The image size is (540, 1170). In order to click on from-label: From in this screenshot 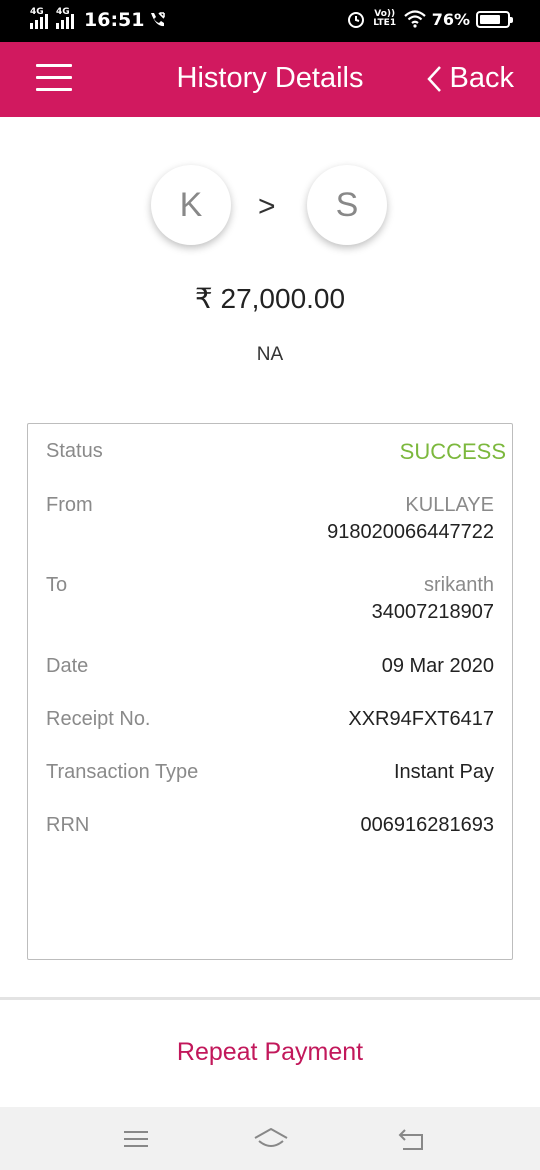, I will do `click(69, 505)`.